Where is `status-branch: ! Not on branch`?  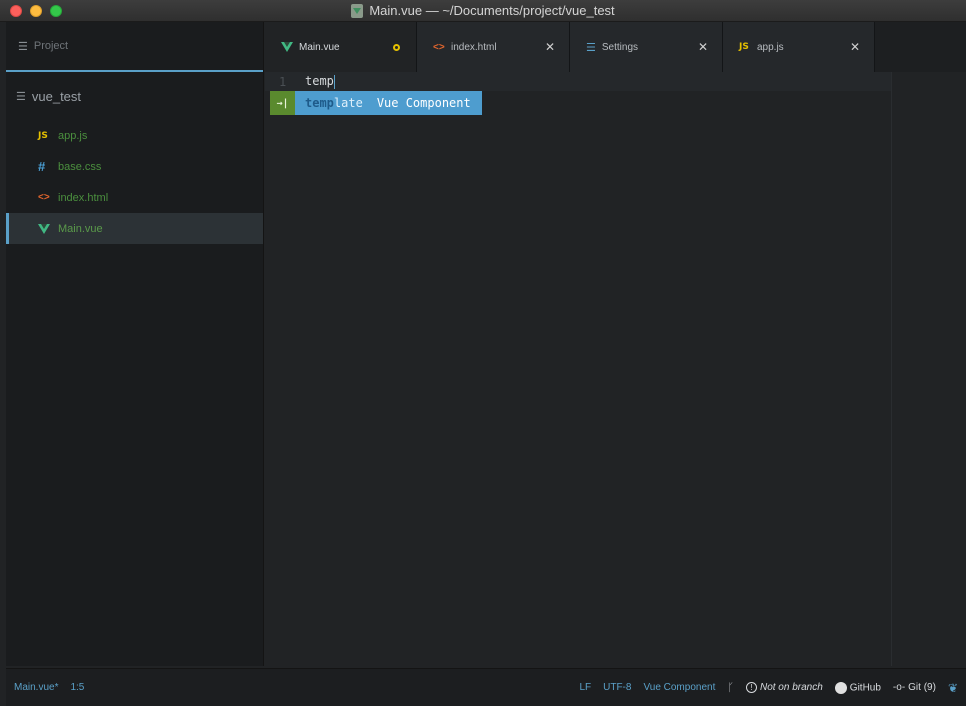 status-branch: ! Not on branch is located at coordinates (784, 687).